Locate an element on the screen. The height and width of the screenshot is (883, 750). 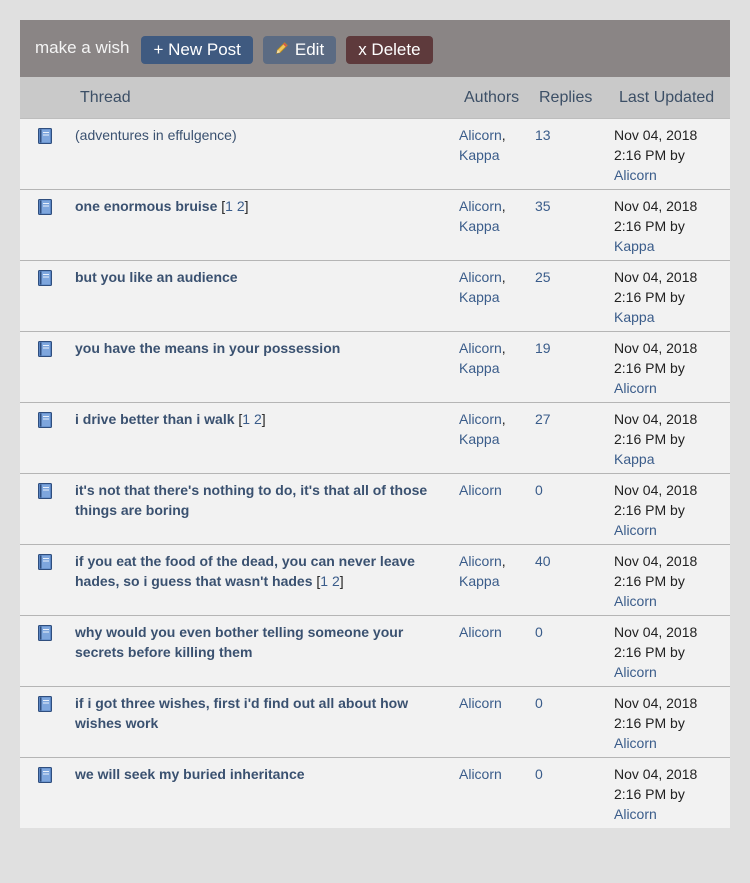
column-header-authors: Authors is located at coordinates (491, 98).